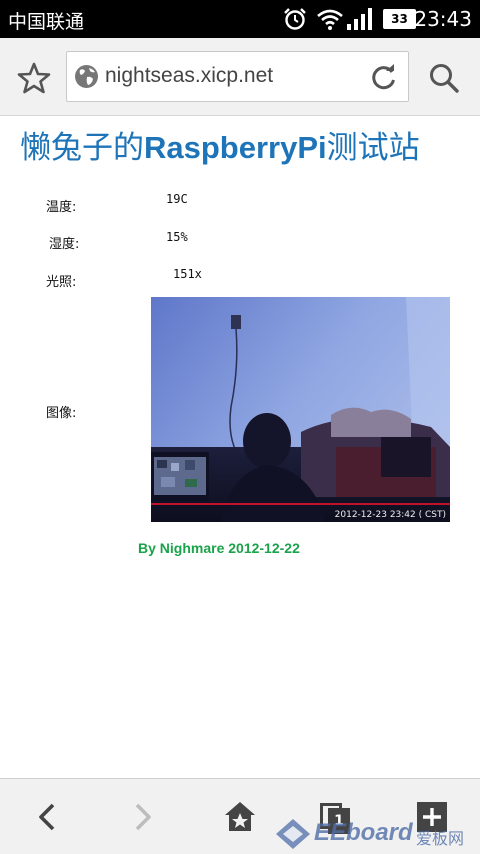 The width and height of the screenshot is (480, 854). Describe the element at coordinates (440, 838) in the screenshot. I see `watermark-cn: 爱板网` at that location.